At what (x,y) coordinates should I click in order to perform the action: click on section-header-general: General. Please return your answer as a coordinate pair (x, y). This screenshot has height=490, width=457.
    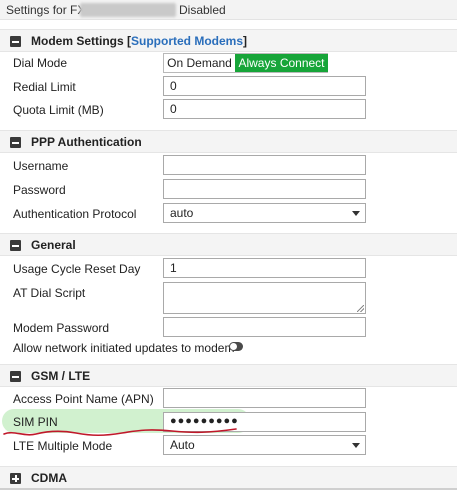
    Looking at the image, I should click on (228, 244).